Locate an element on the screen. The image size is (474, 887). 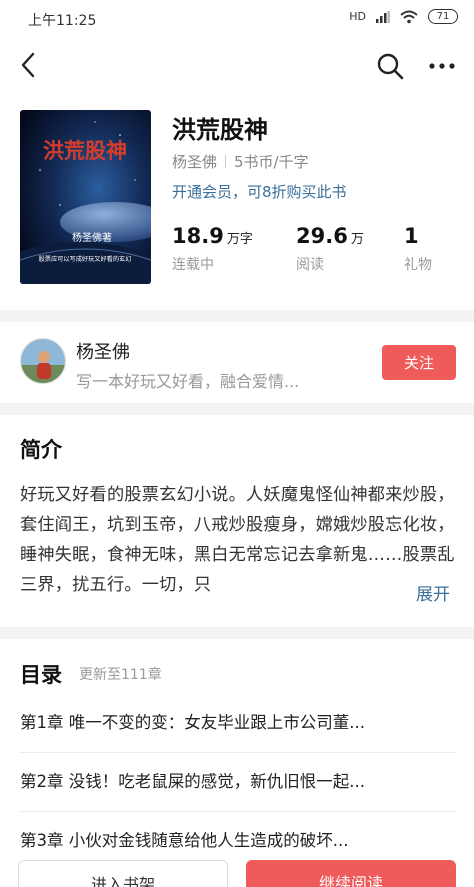
search-icon is located at coordinates (390, 66).